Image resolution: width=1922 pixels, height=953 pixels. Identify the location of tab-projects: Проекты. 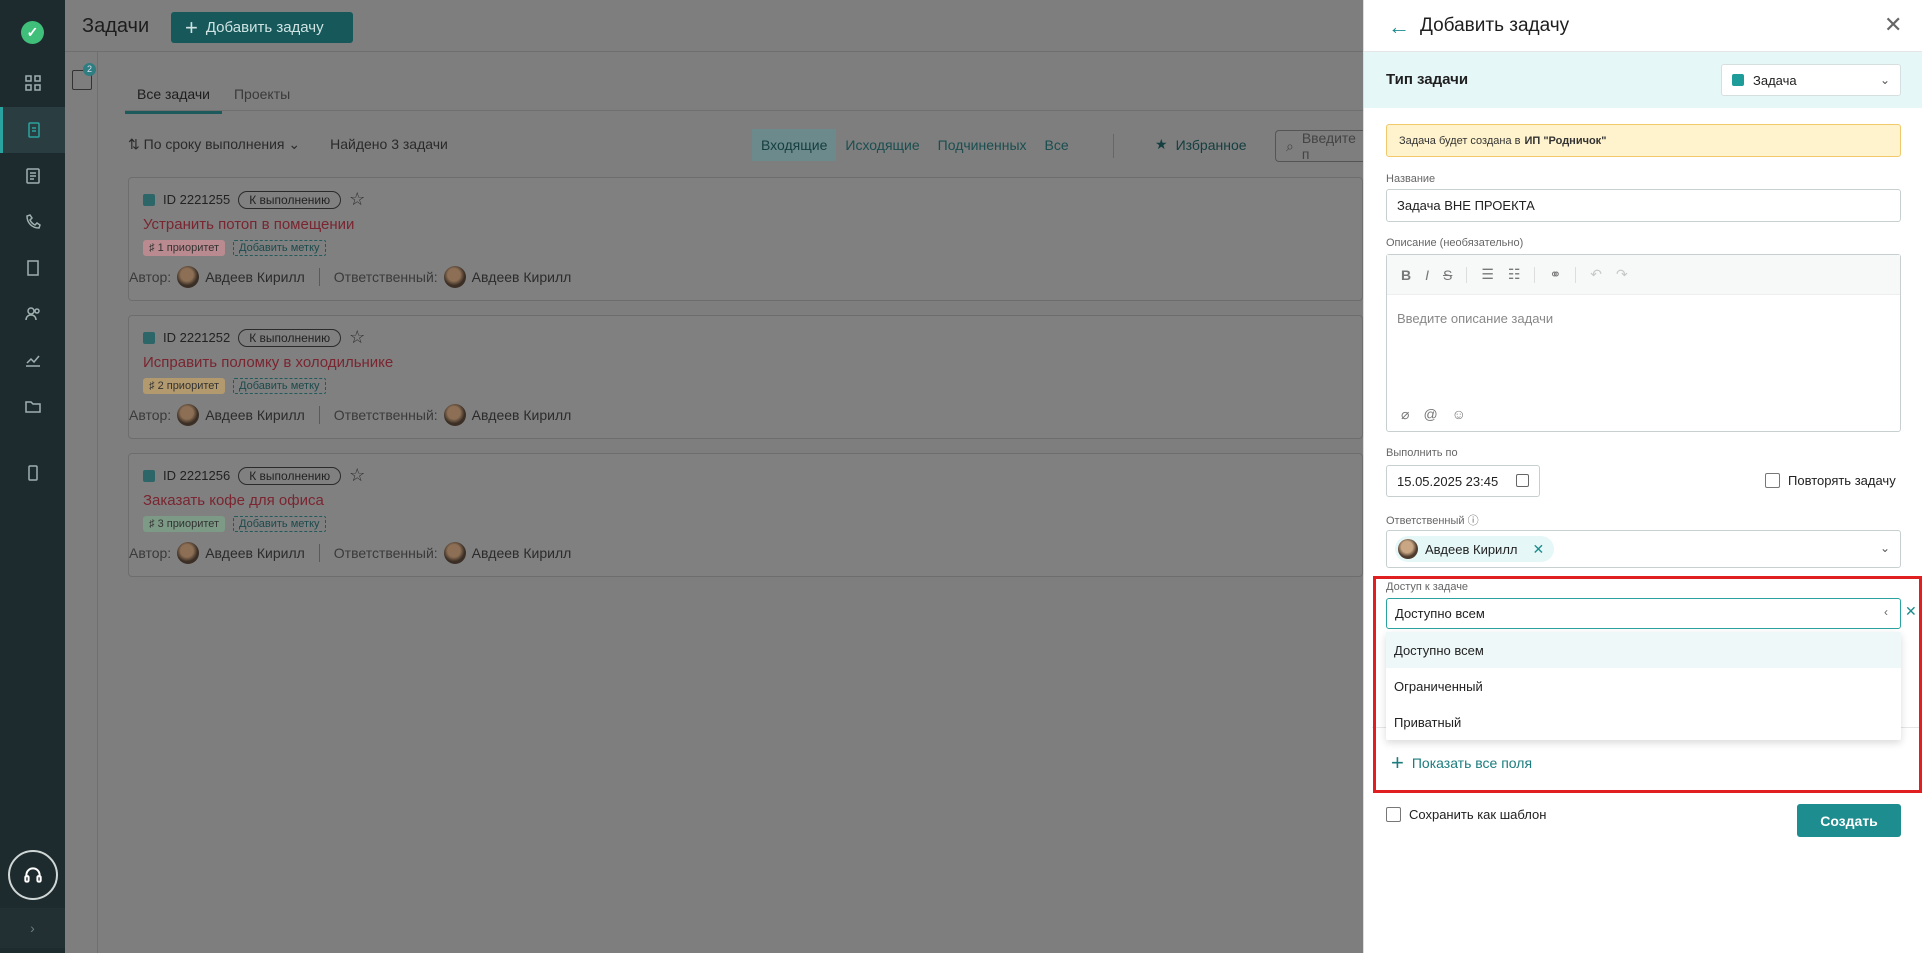
(262, 97).